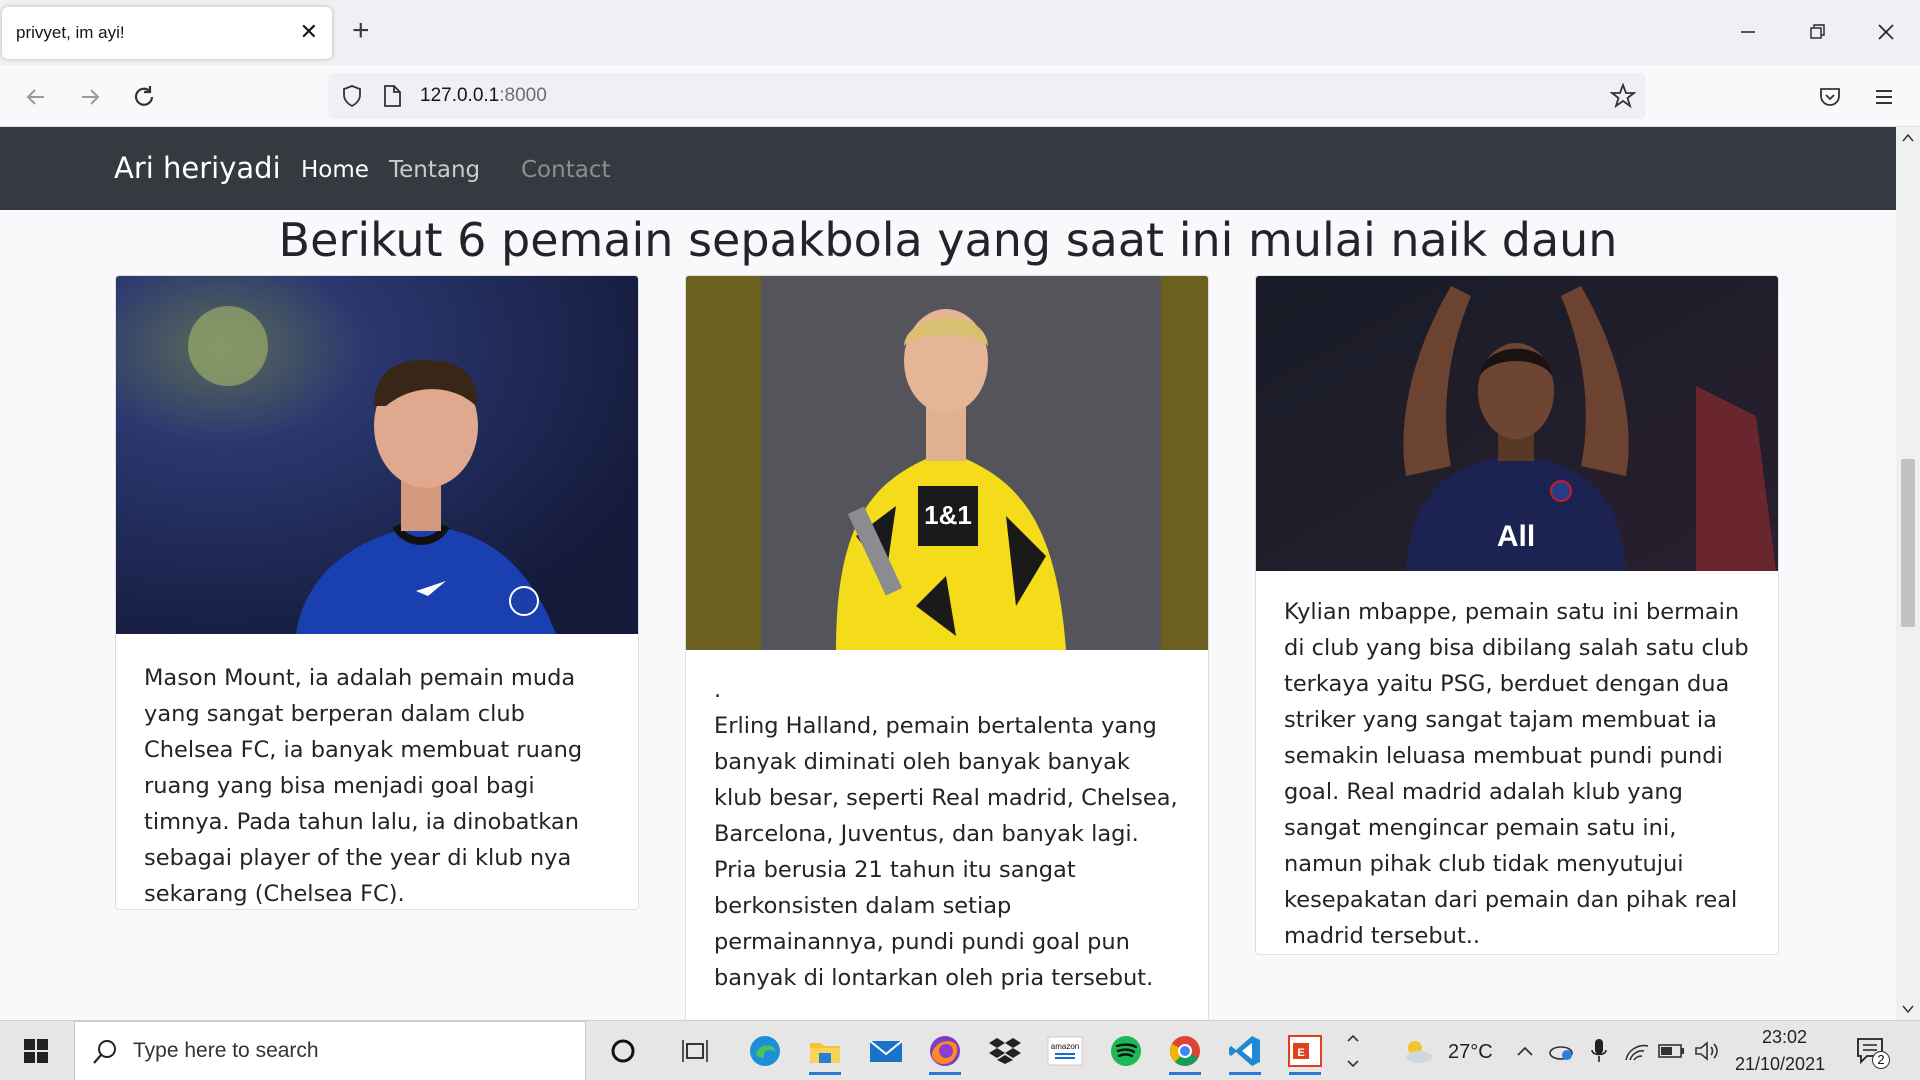  What do you see at coordinates (1784, 1037) in the screenshot?
I see `clock-time: 23:02` at bounding box center [1784, 1037].